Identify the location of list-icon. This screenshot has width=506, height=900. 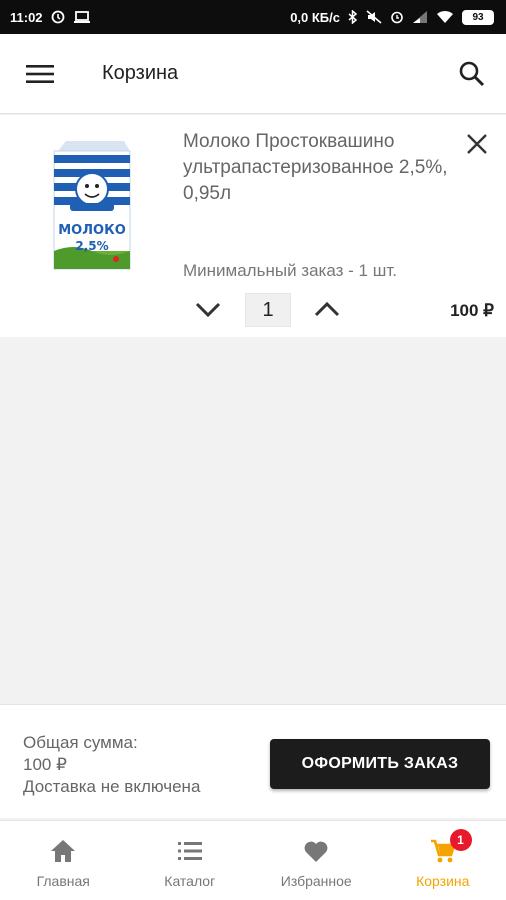
(190, 851).